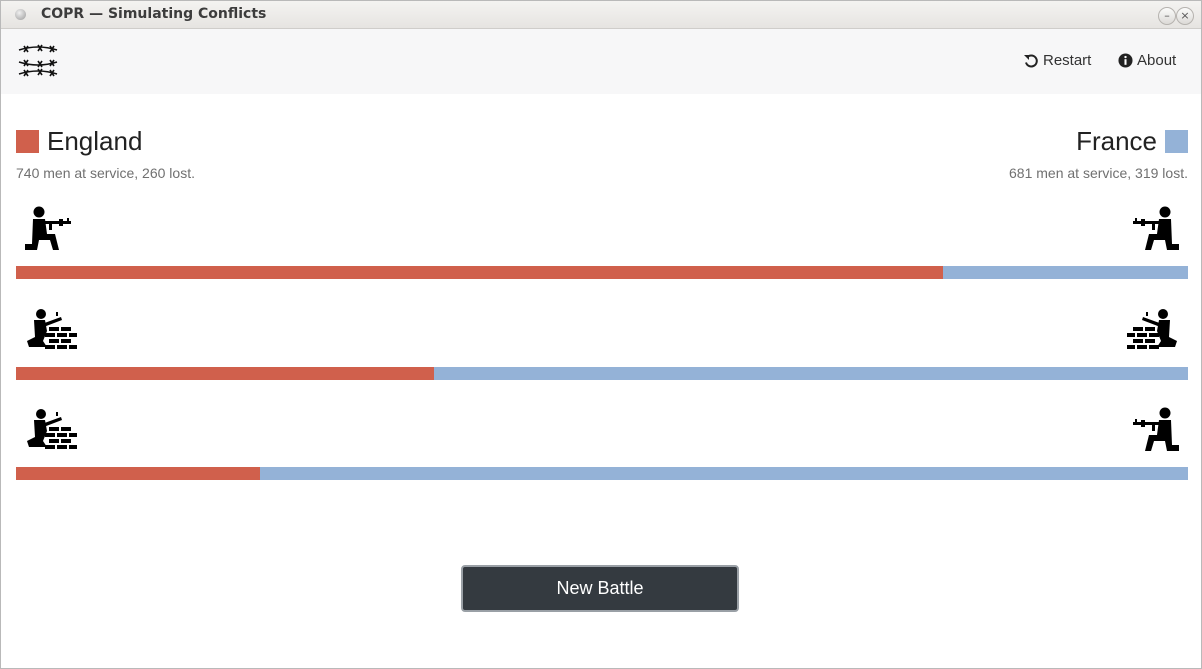  What do you see at coordinates (1176, 141) in the screenshot?
I see `france-color-swatch` at bounding box center [1176, 141].